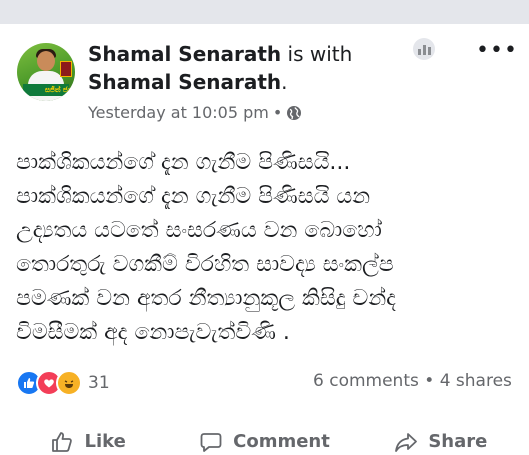 This screenshot has height=455, width=529. Describe the element at coordinates (59, 90) in the screenshot. I see `avatar-banner-text: සජිත් ජය` at that location.